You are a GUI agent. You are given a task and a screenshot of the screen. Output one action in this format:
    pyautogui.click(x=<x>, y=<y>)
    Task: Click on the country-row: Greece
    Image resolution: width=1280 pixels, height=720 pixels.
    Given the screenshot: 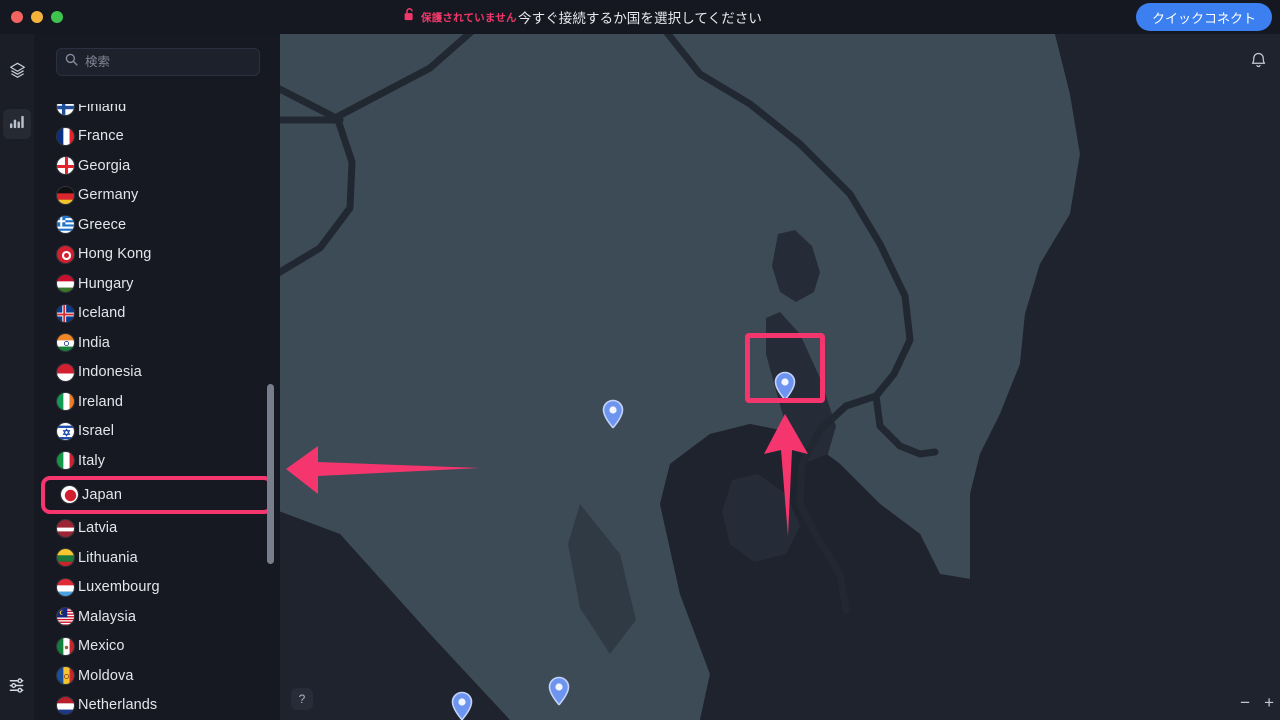 What is the action you would take?
    pyautogui.click(x=157, y=225)
    